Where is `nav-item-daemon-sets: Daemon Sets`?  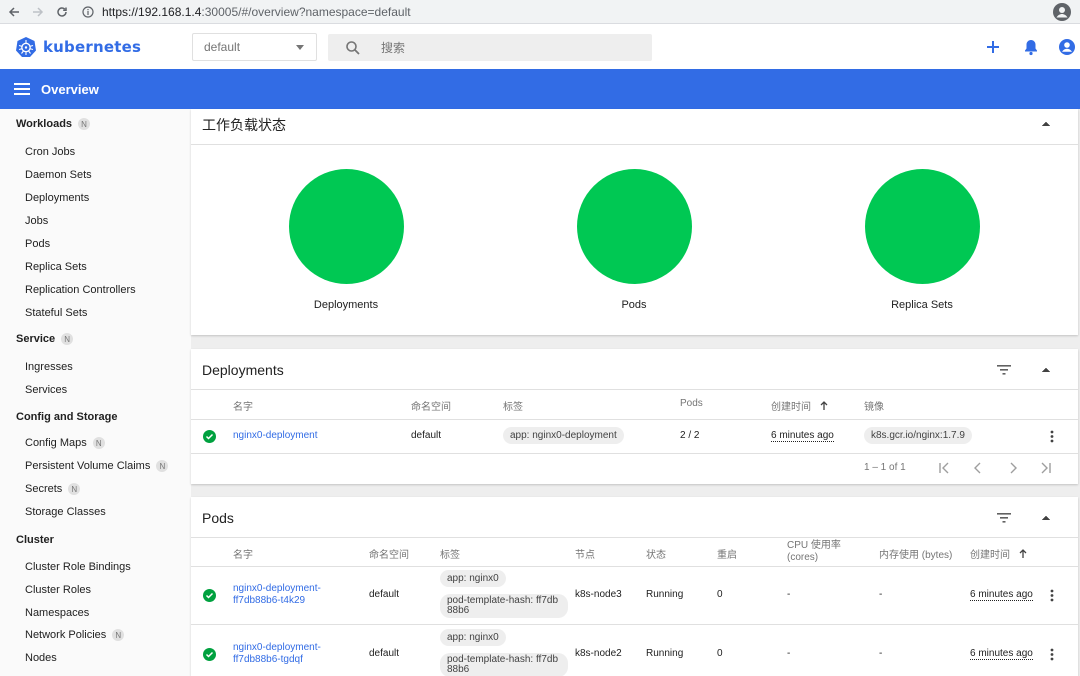
nav-item-daemon-sets: Daemon Sets is located at coordinates (58, 175).